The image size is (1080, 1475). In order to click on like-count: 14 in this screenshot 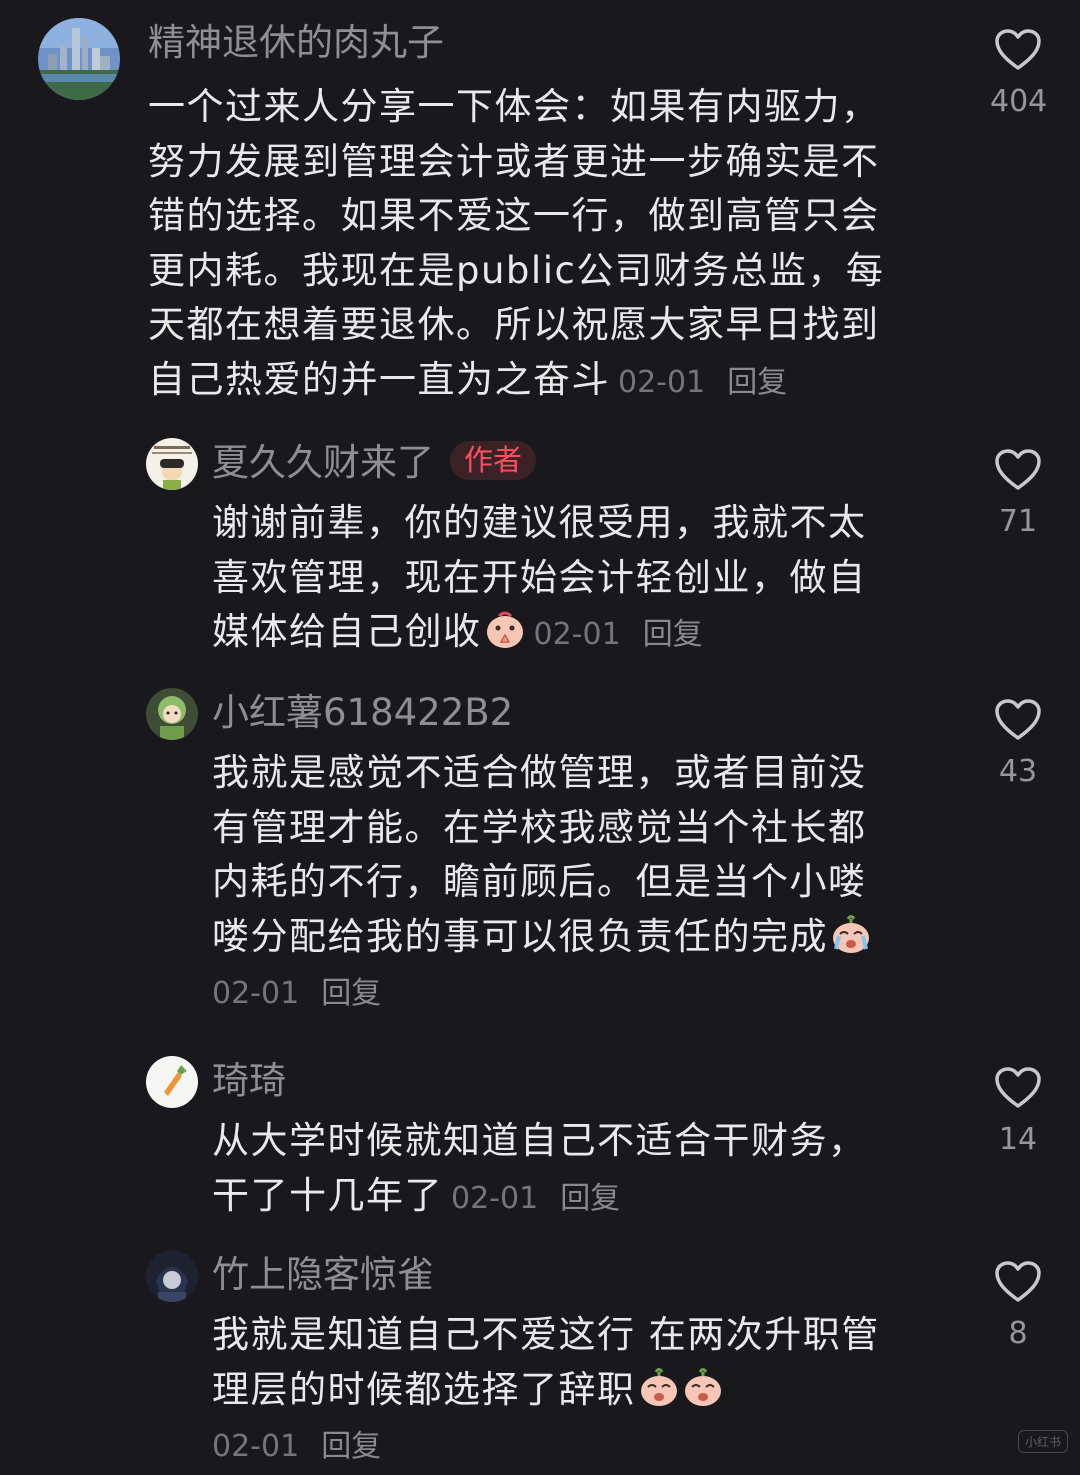, I will do `click(1018, 1139)`.